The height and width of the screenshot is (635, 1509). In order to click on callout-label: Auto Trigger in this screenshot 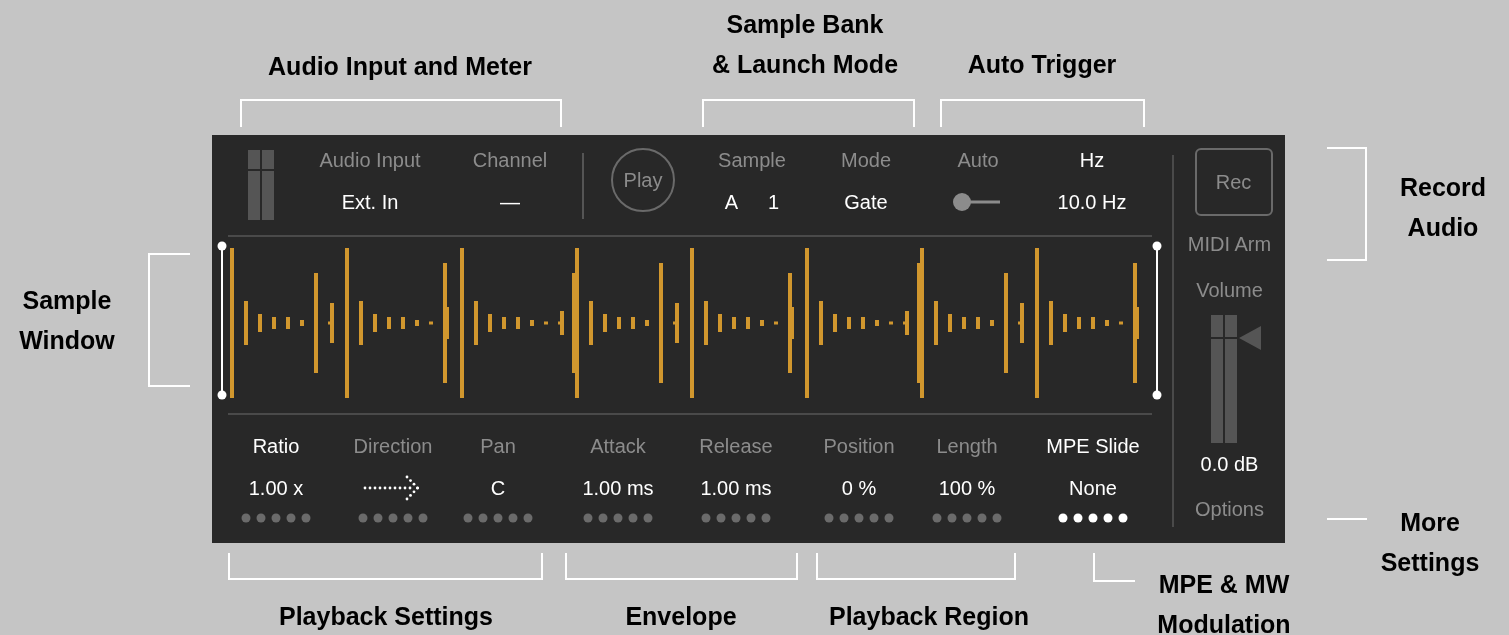, I will do `click(1042, 64)`.